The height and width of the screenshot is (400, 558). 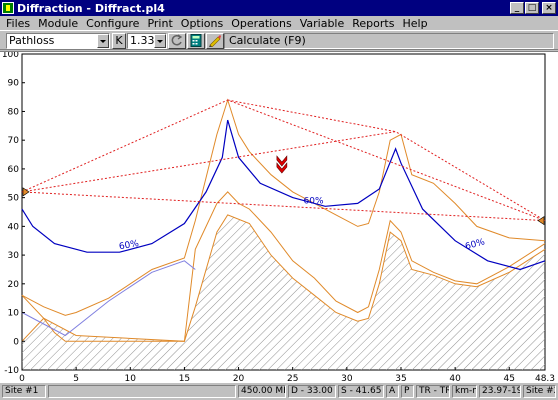 I want to click on y-tick-label-8: 20, so click(x=14, y=285).